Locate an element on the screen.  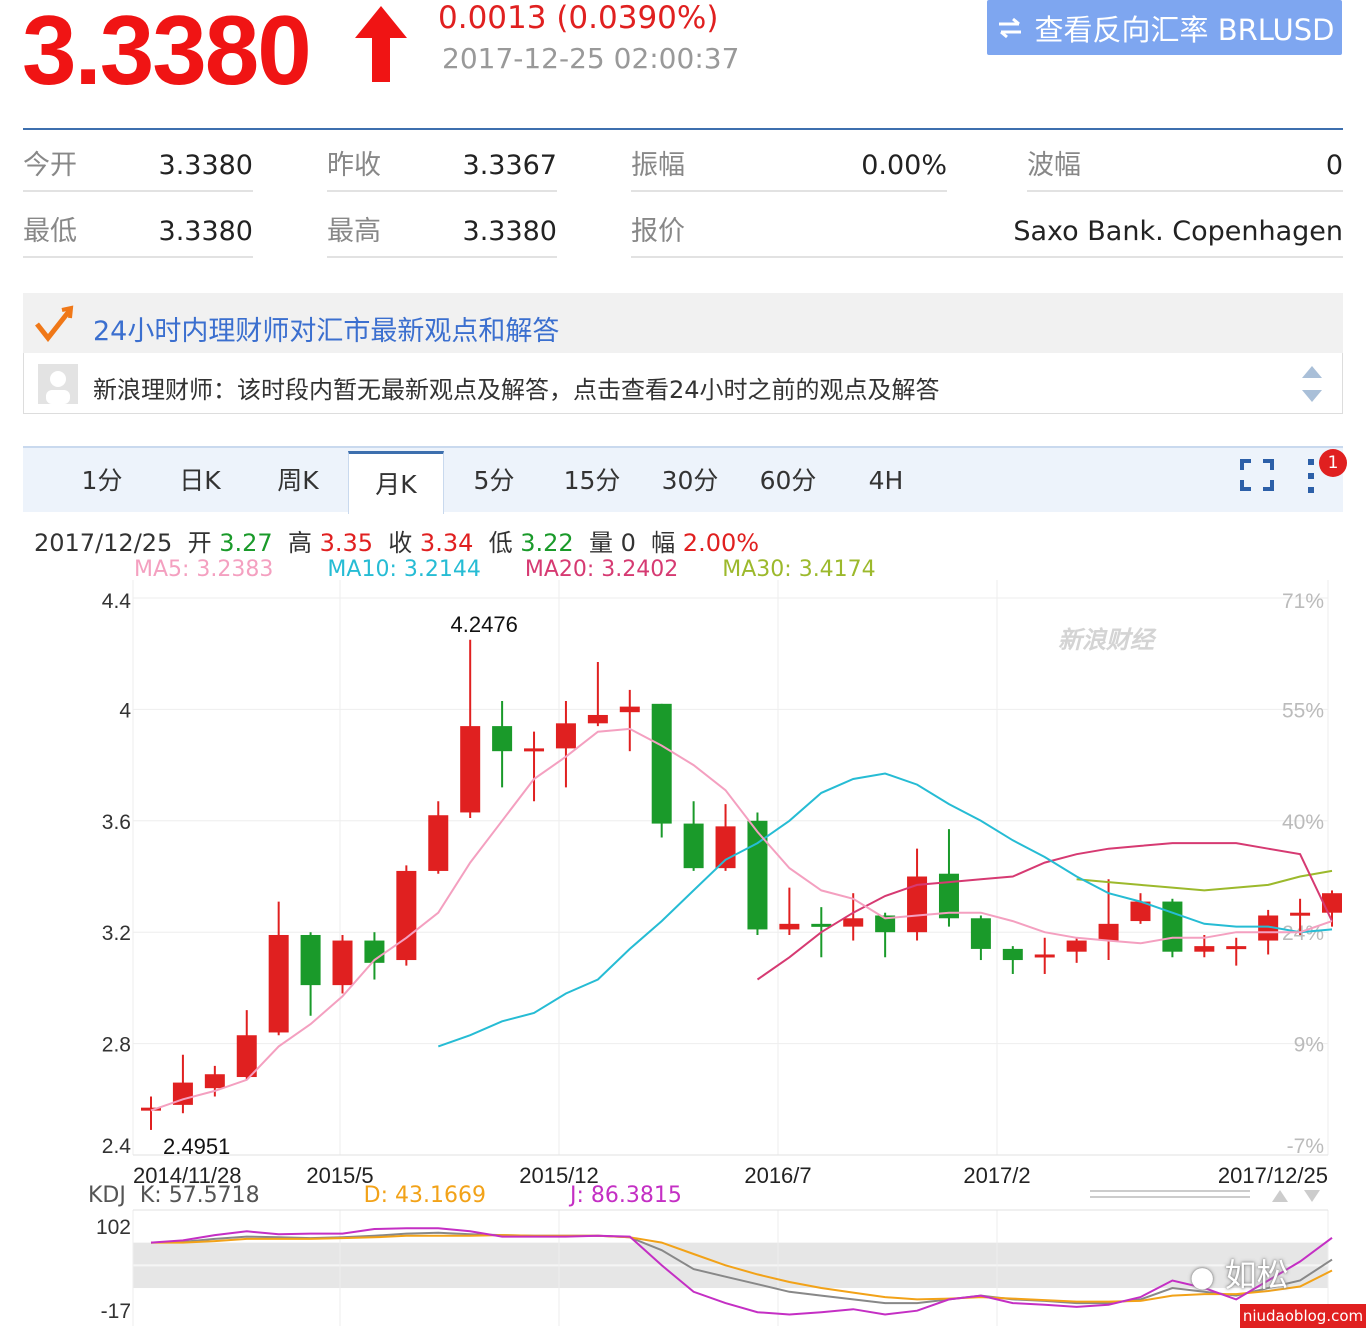
info-volume: 0 is located at coordinates (628, 543).